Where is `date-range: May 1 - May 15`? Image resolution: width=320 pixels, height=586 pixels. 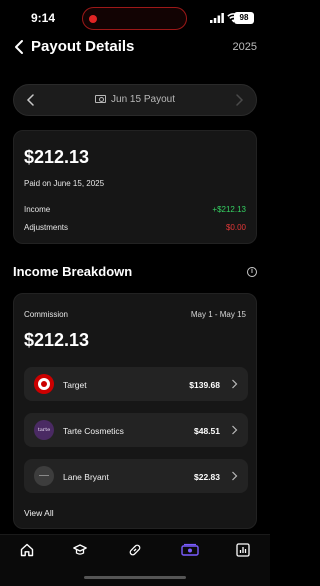
date-range: May 1 - May 15 is located at coordinates (218, 314).